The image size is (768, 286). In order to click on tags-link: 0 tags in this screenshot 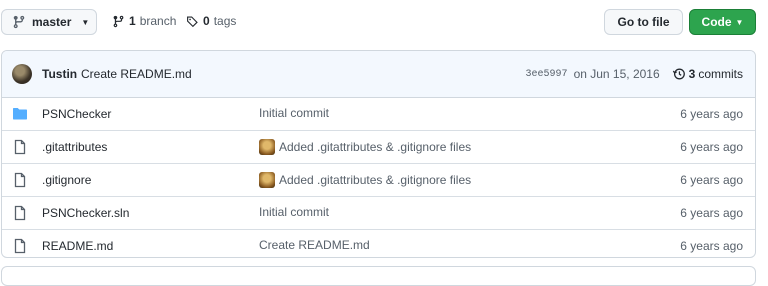, I will do `click(211, 21)`.